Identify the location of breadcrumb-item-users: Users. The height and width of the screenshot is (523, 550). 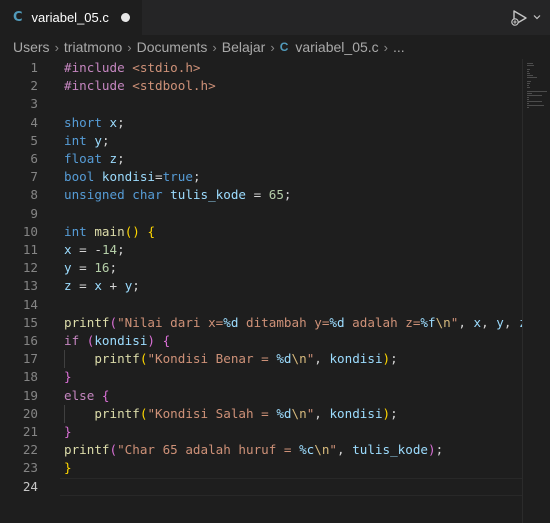
(31, 47).